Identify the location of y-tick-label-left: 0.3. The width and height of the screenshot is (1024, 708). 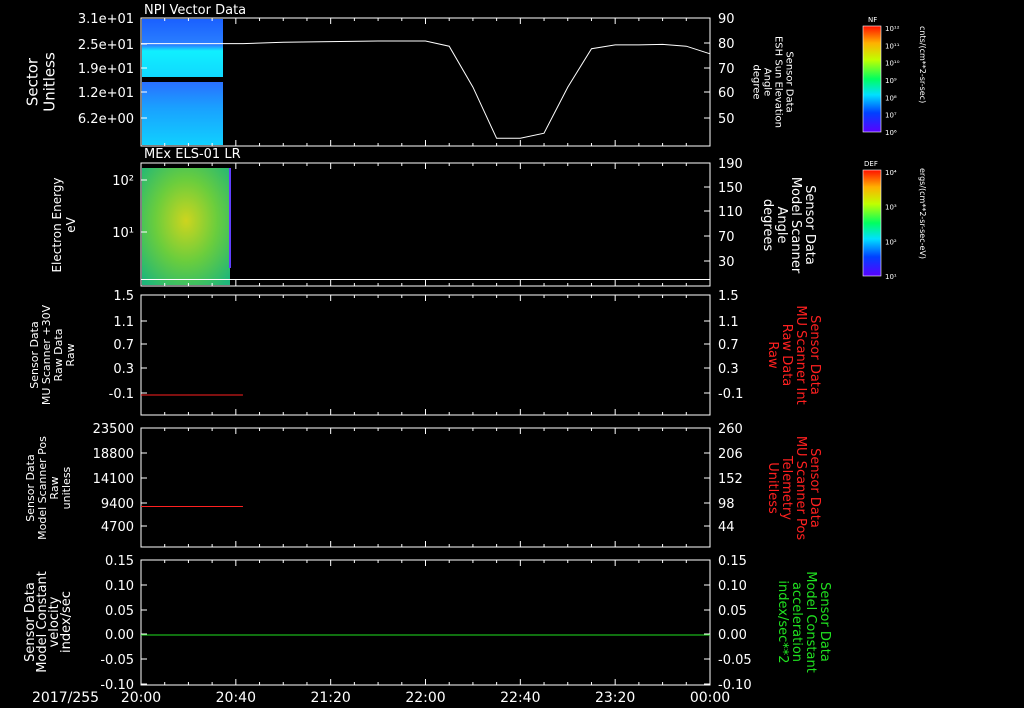
(123, 369).